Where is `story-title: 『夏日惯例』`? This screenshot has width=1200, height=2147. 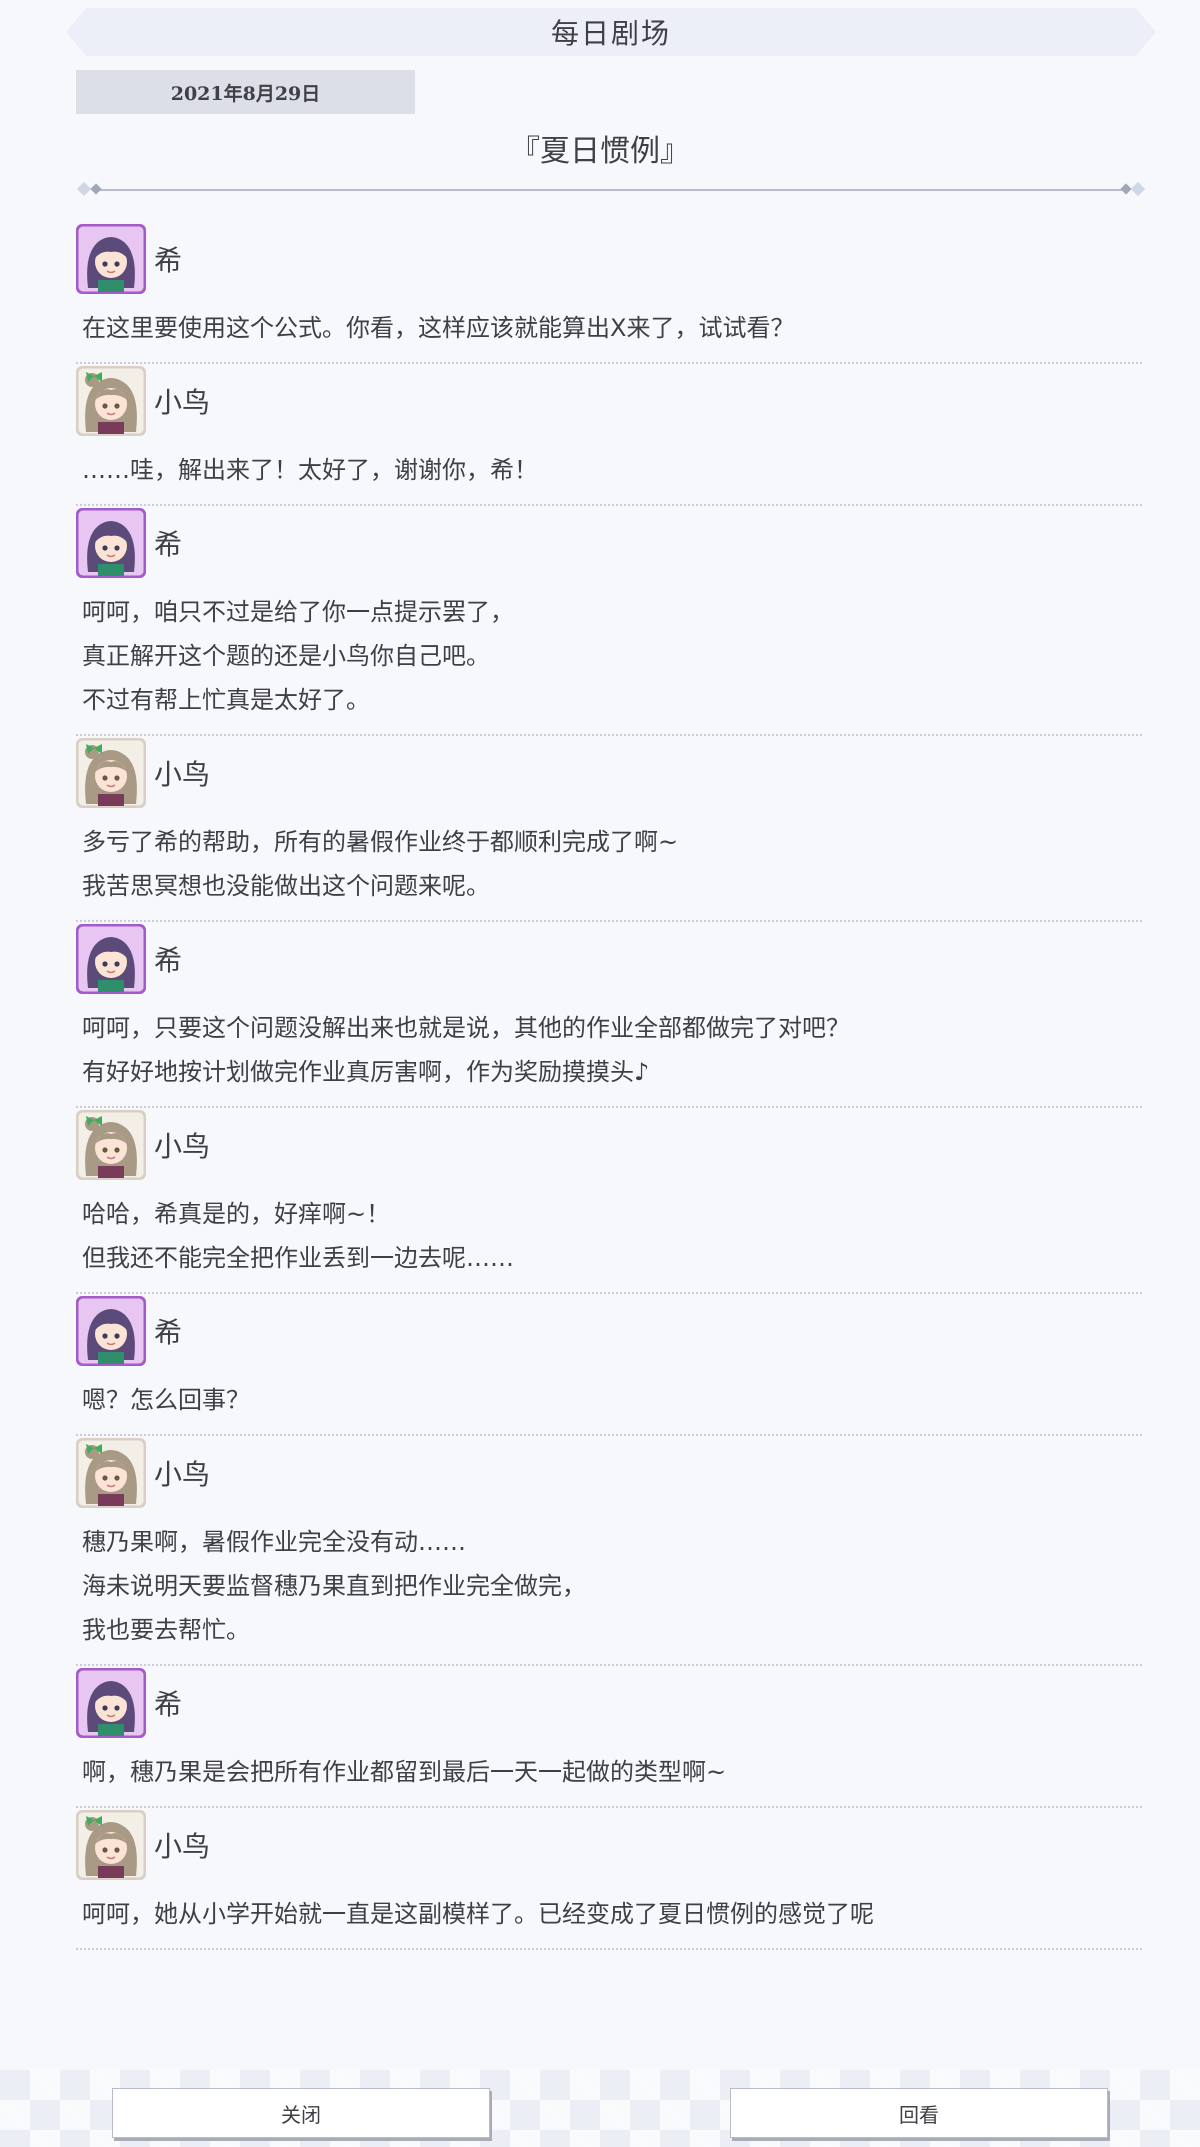 story-title: 『夏日惯例』 is located at coordinates (600, 151).